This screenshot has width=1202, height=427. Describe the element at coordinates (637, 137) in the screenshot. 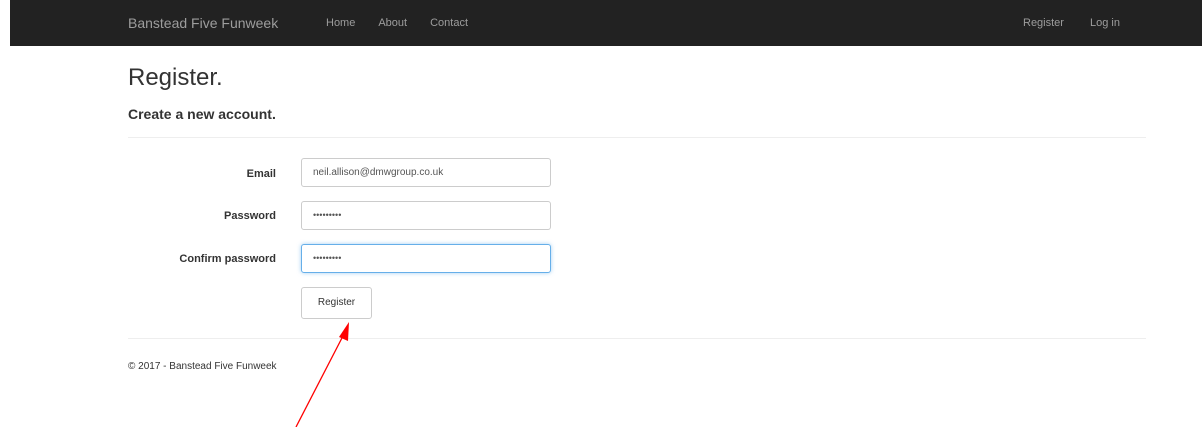

I see `divider-top` at that location.